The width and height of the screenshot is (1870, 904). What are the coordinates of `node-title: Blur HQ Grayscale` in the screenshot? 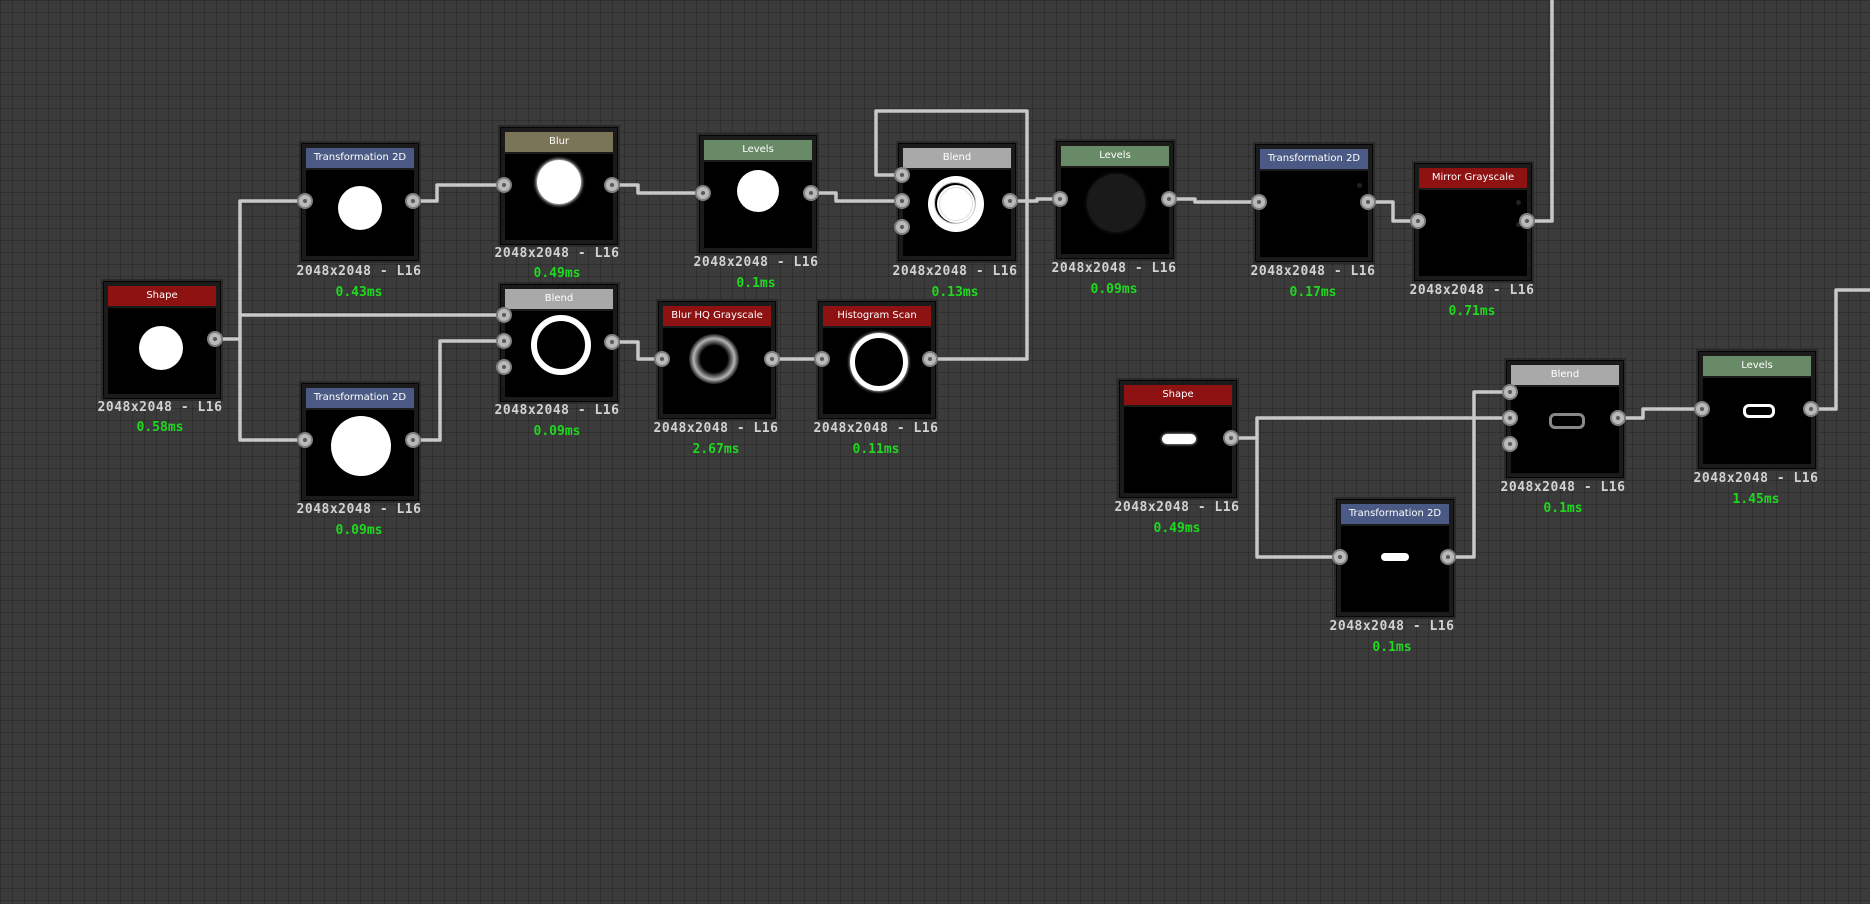 It's located at (717, 316).